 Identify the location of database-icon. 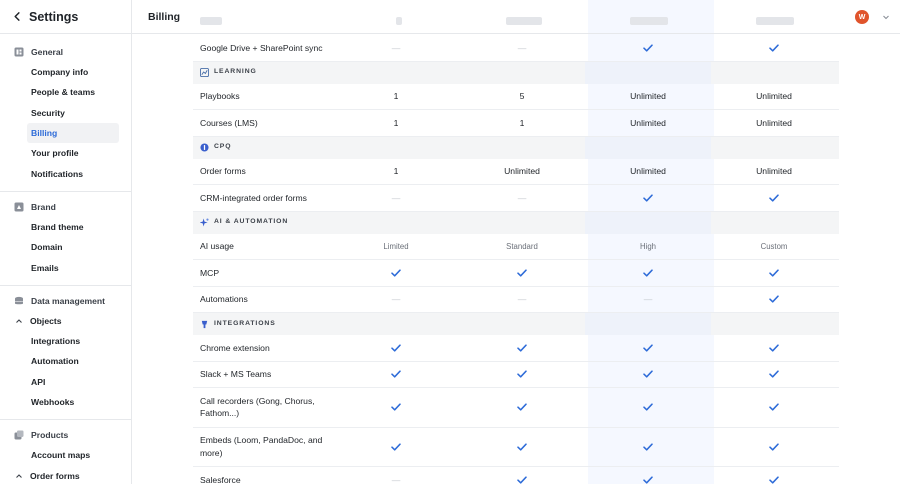
(19, 301).